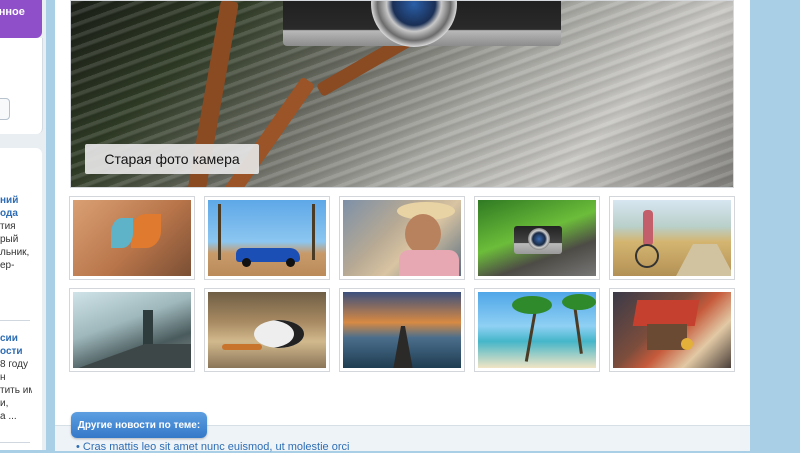 Image resolution: width=800 pixels, height=453 pixels. I want to click on thumbnail-birdhouse, so click(672, 330).